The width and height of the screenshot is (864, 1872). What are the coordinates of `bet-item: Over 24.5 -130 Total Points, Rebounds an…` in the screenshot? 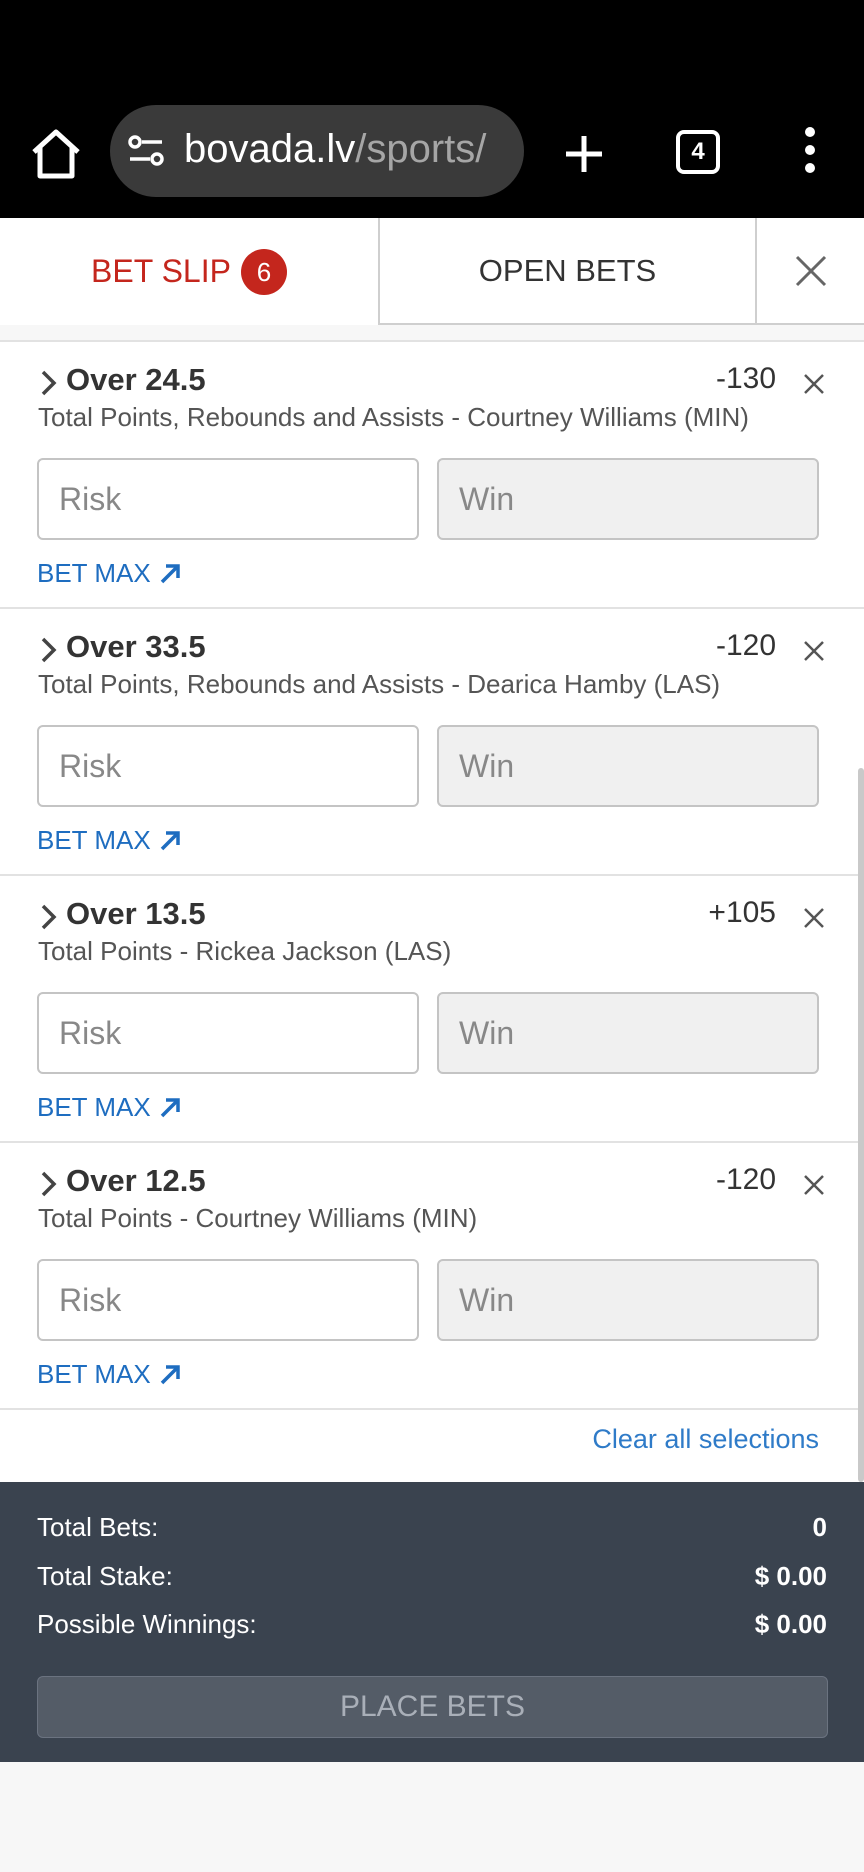 It's located at (432, 475).